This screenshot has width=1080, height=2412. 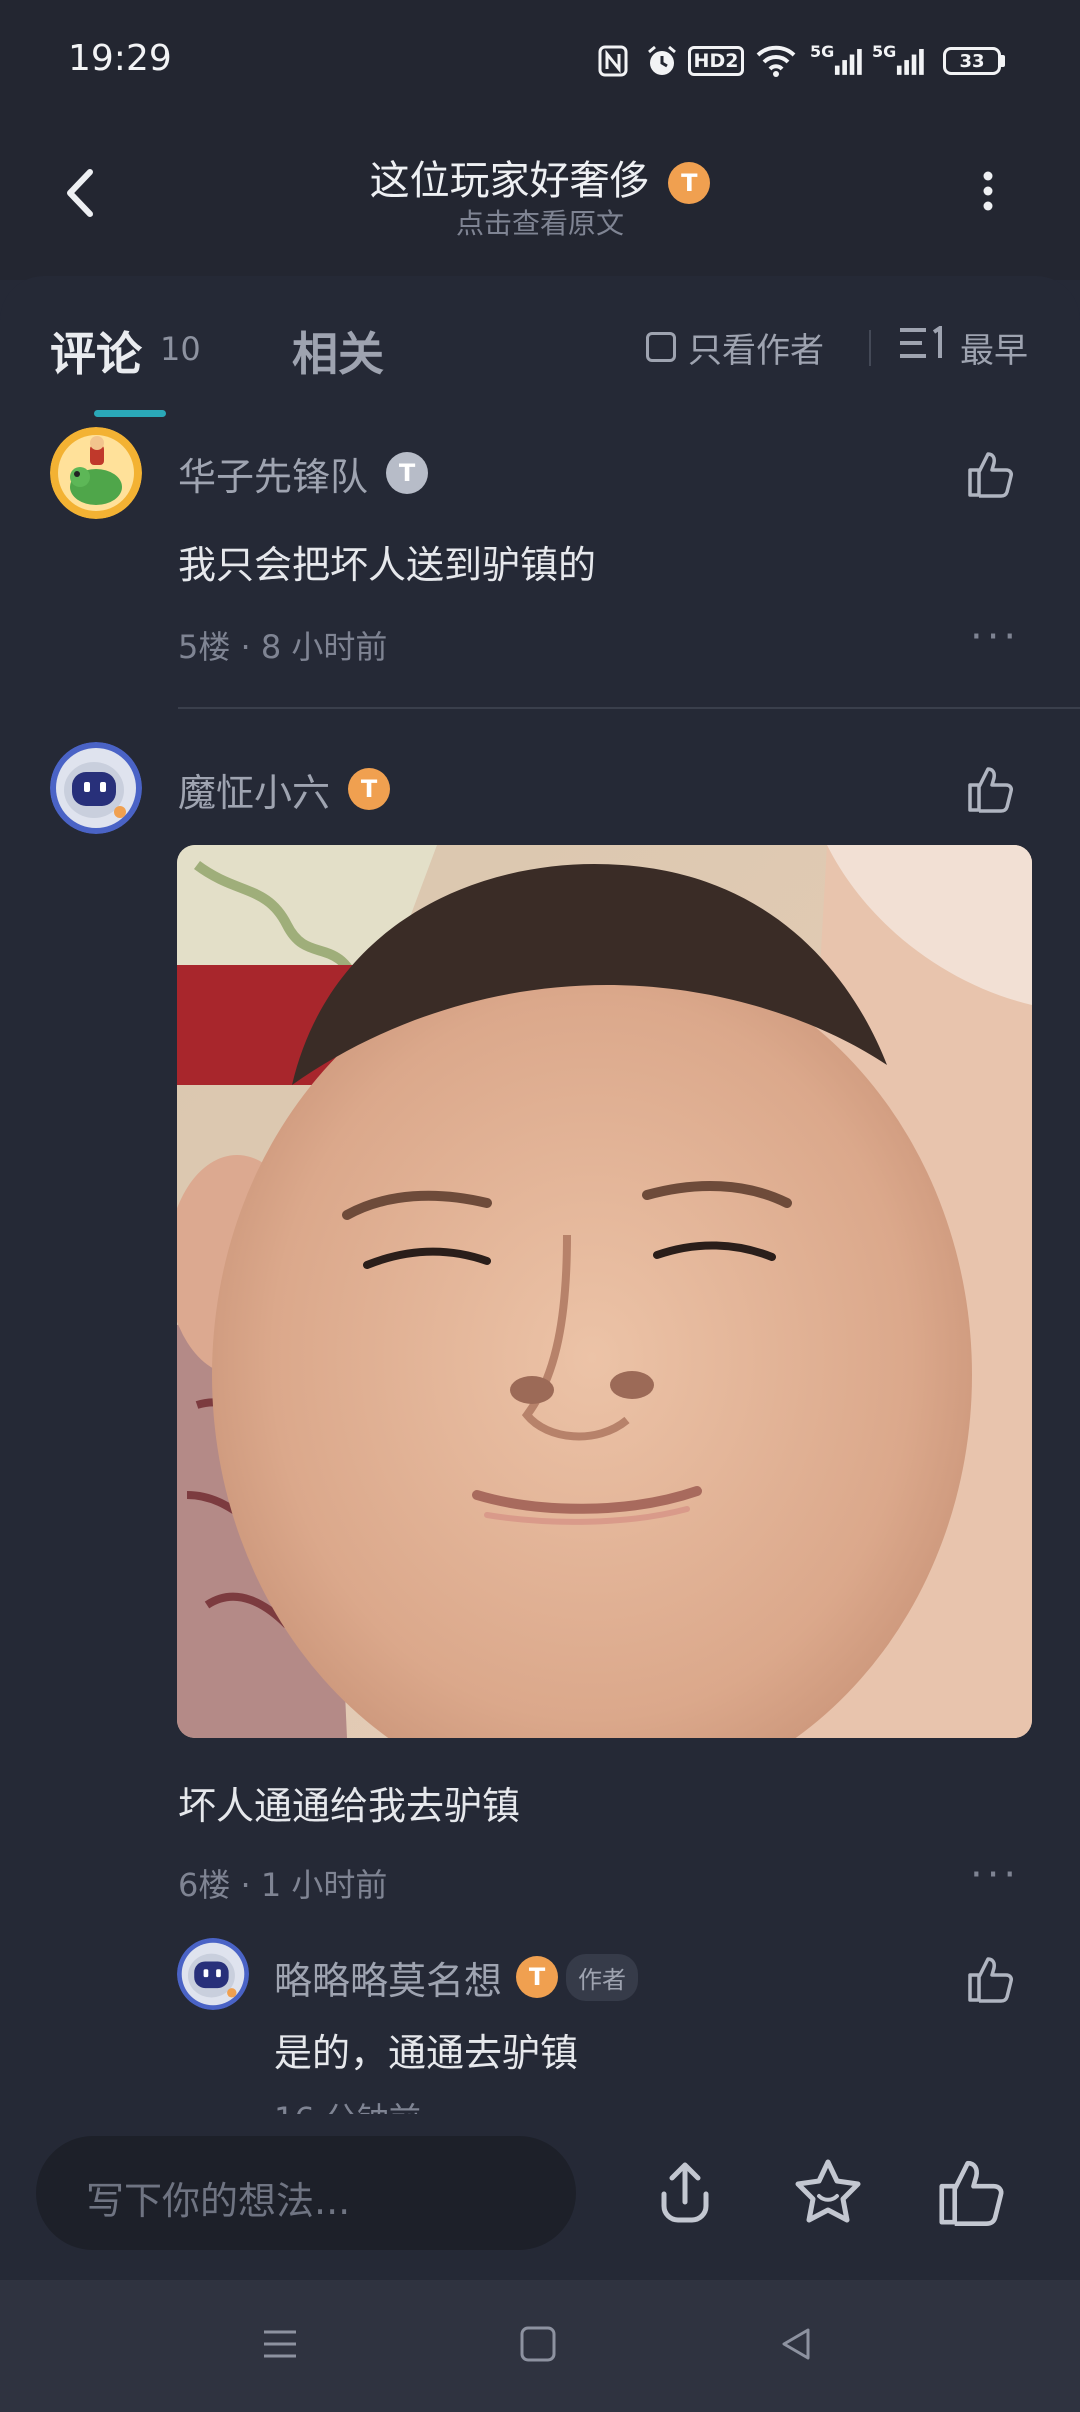 What do you see at coordinates (776, 61) in the screenshot?
I see `wifi-icon` at bounding box center [776, 61].